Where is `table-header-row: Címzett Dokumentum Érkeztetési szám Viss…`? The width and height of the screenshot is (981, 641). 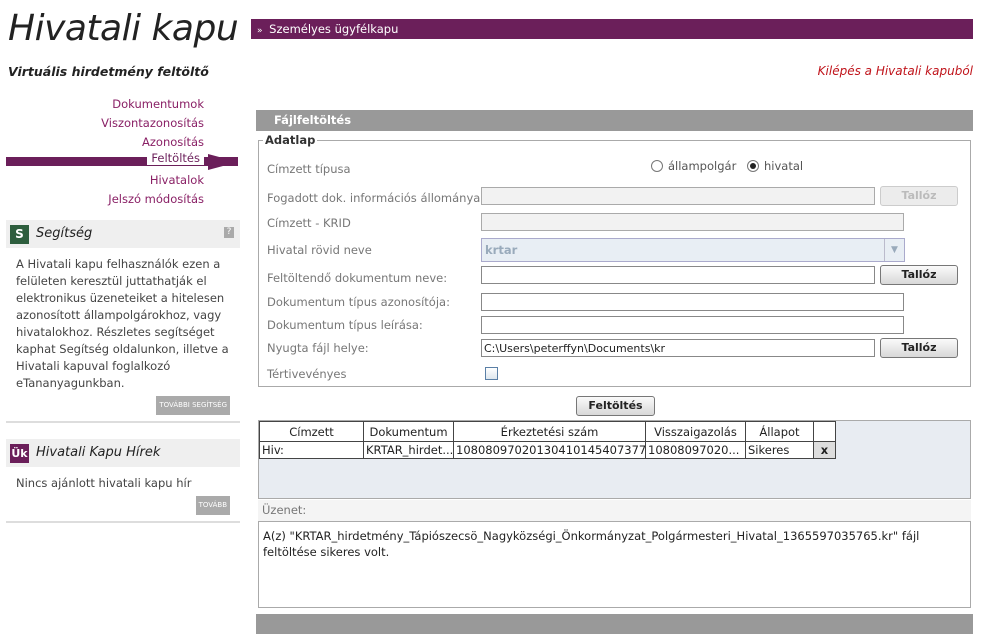
table-header-row: Címzett Dokumentum Érkeztetési szám Viss… is located at coordinates (547, 431).